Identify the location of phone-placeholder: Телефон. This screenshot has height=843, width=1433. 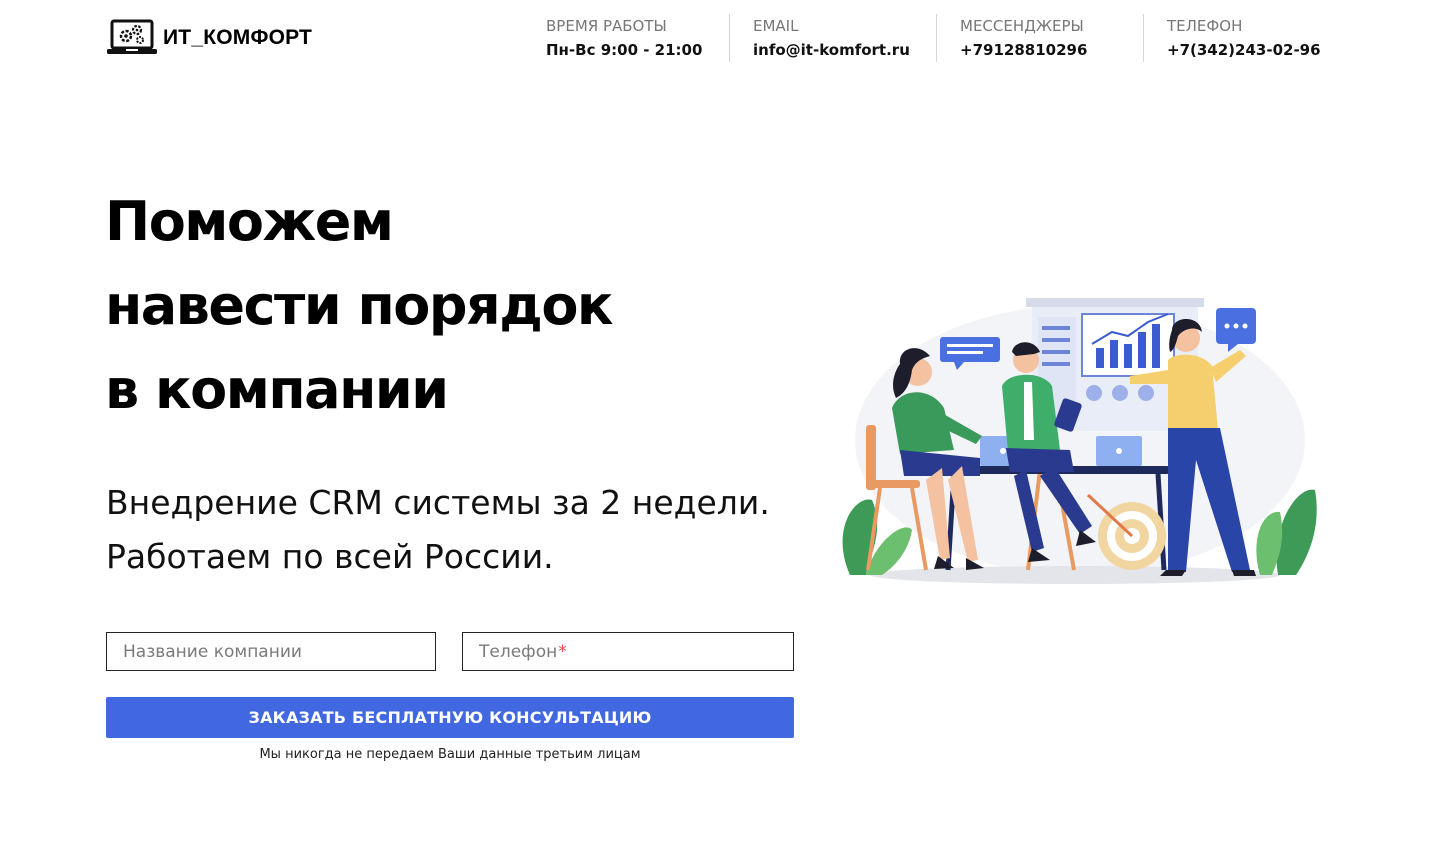
(518, 651).